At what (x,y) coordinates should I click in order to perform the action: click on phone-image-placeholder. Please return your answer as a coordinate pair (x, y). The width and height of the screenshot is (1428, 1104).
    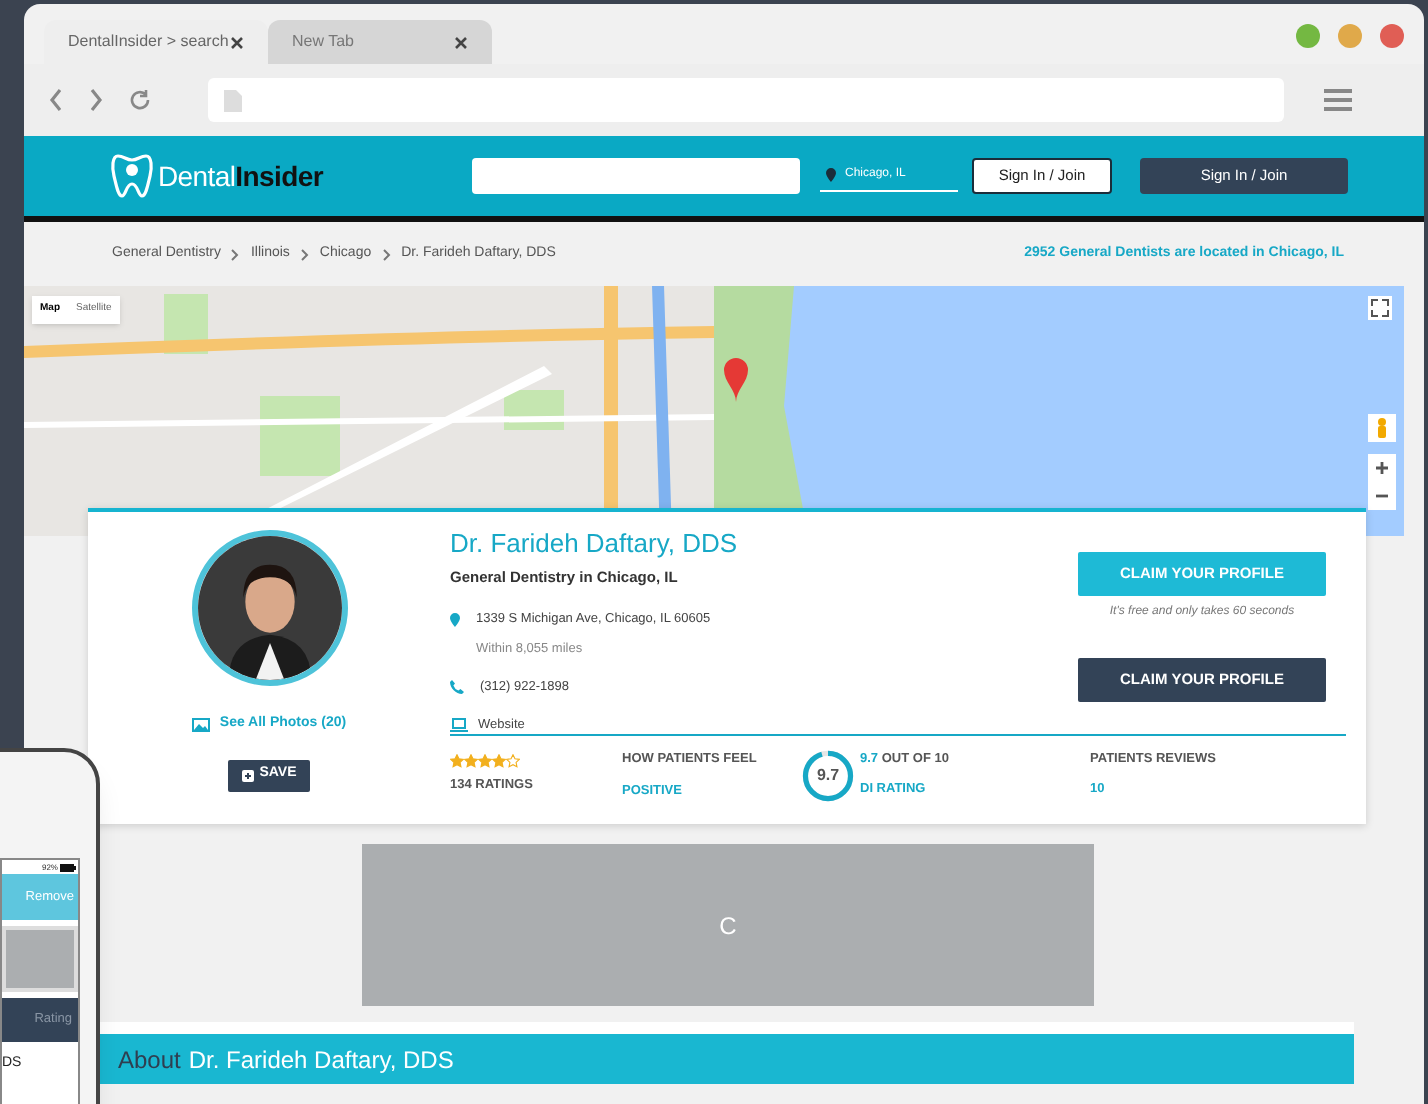
    Looking at the image, I should click on (40, 959).